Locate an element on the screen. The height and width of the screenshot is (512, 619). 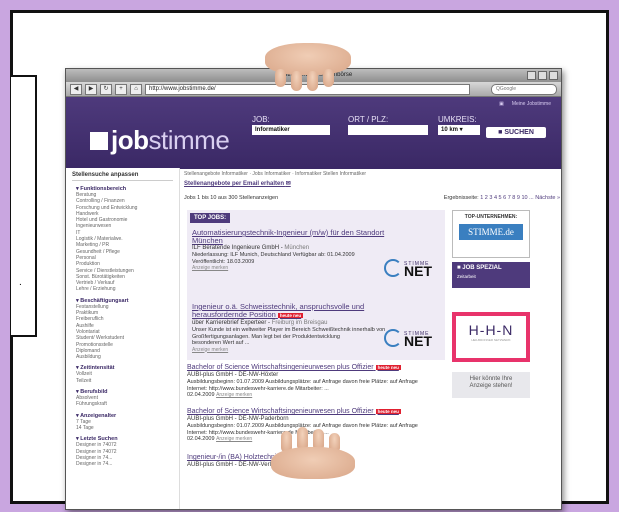
next-page-link: Nächste » is located at coordinates (547, 198).